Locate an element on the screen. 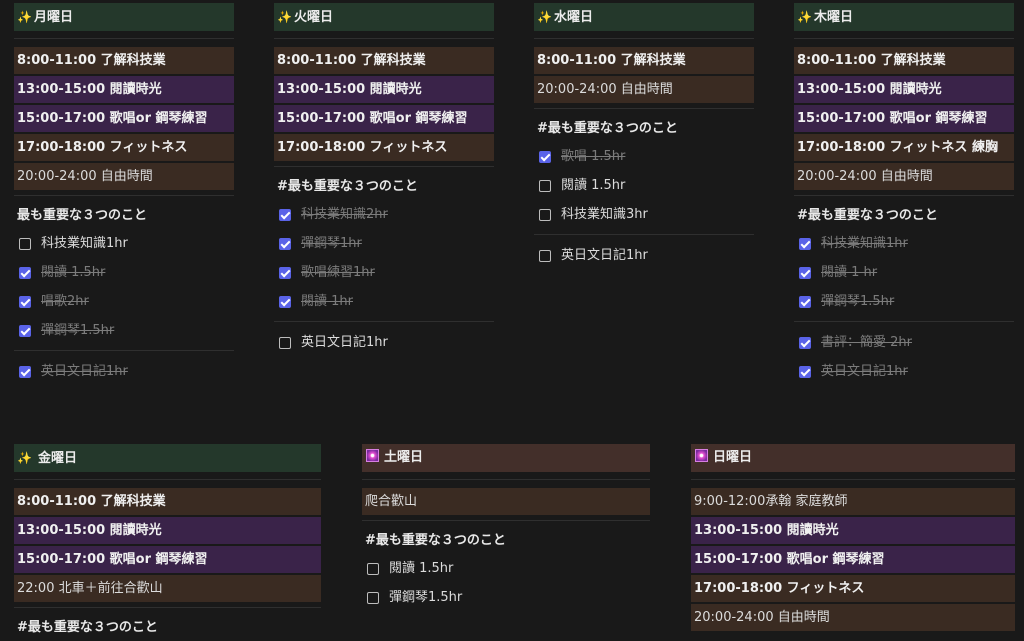 This screenshot has height=641, width=1024. todo-item: 閱讀 1 hr is located at coordinates (904, 272).